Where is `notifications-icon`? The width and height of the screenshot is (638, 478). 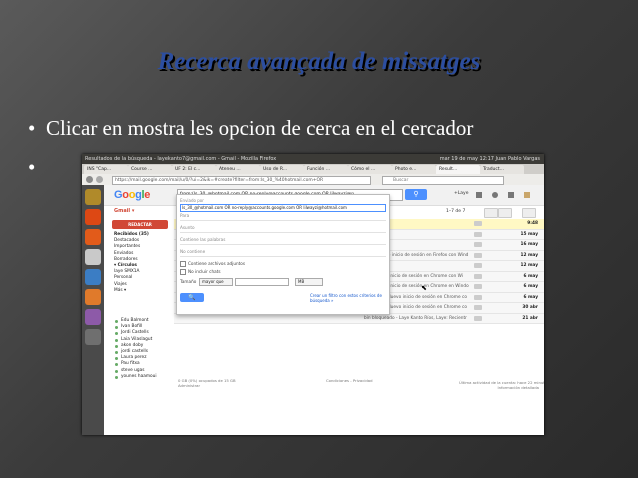
notifications-icon is located at coordinates (495, 195).